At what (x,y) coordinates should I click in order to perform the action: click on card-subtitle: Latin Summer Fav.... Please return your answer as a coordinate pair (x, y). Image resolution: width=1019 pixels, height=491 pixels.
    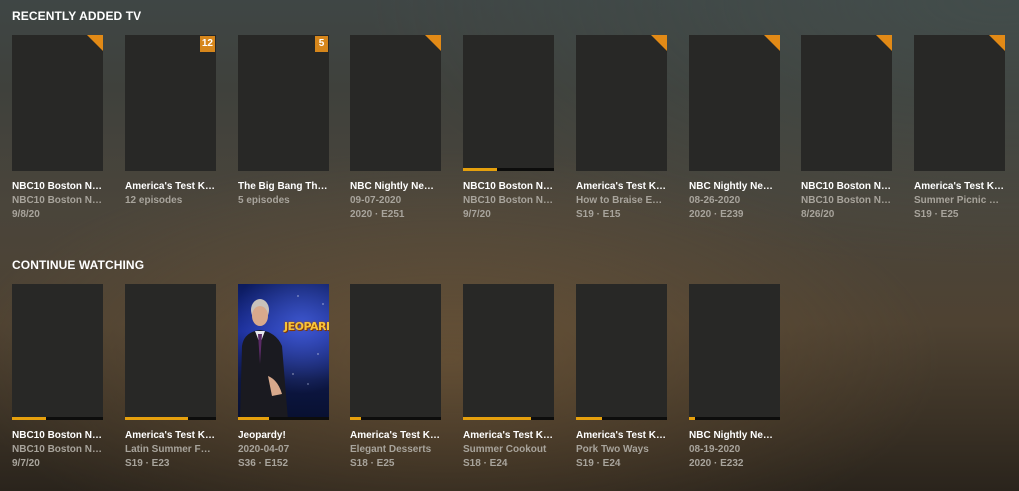
    Looking at the image, I should click on (170, 450).